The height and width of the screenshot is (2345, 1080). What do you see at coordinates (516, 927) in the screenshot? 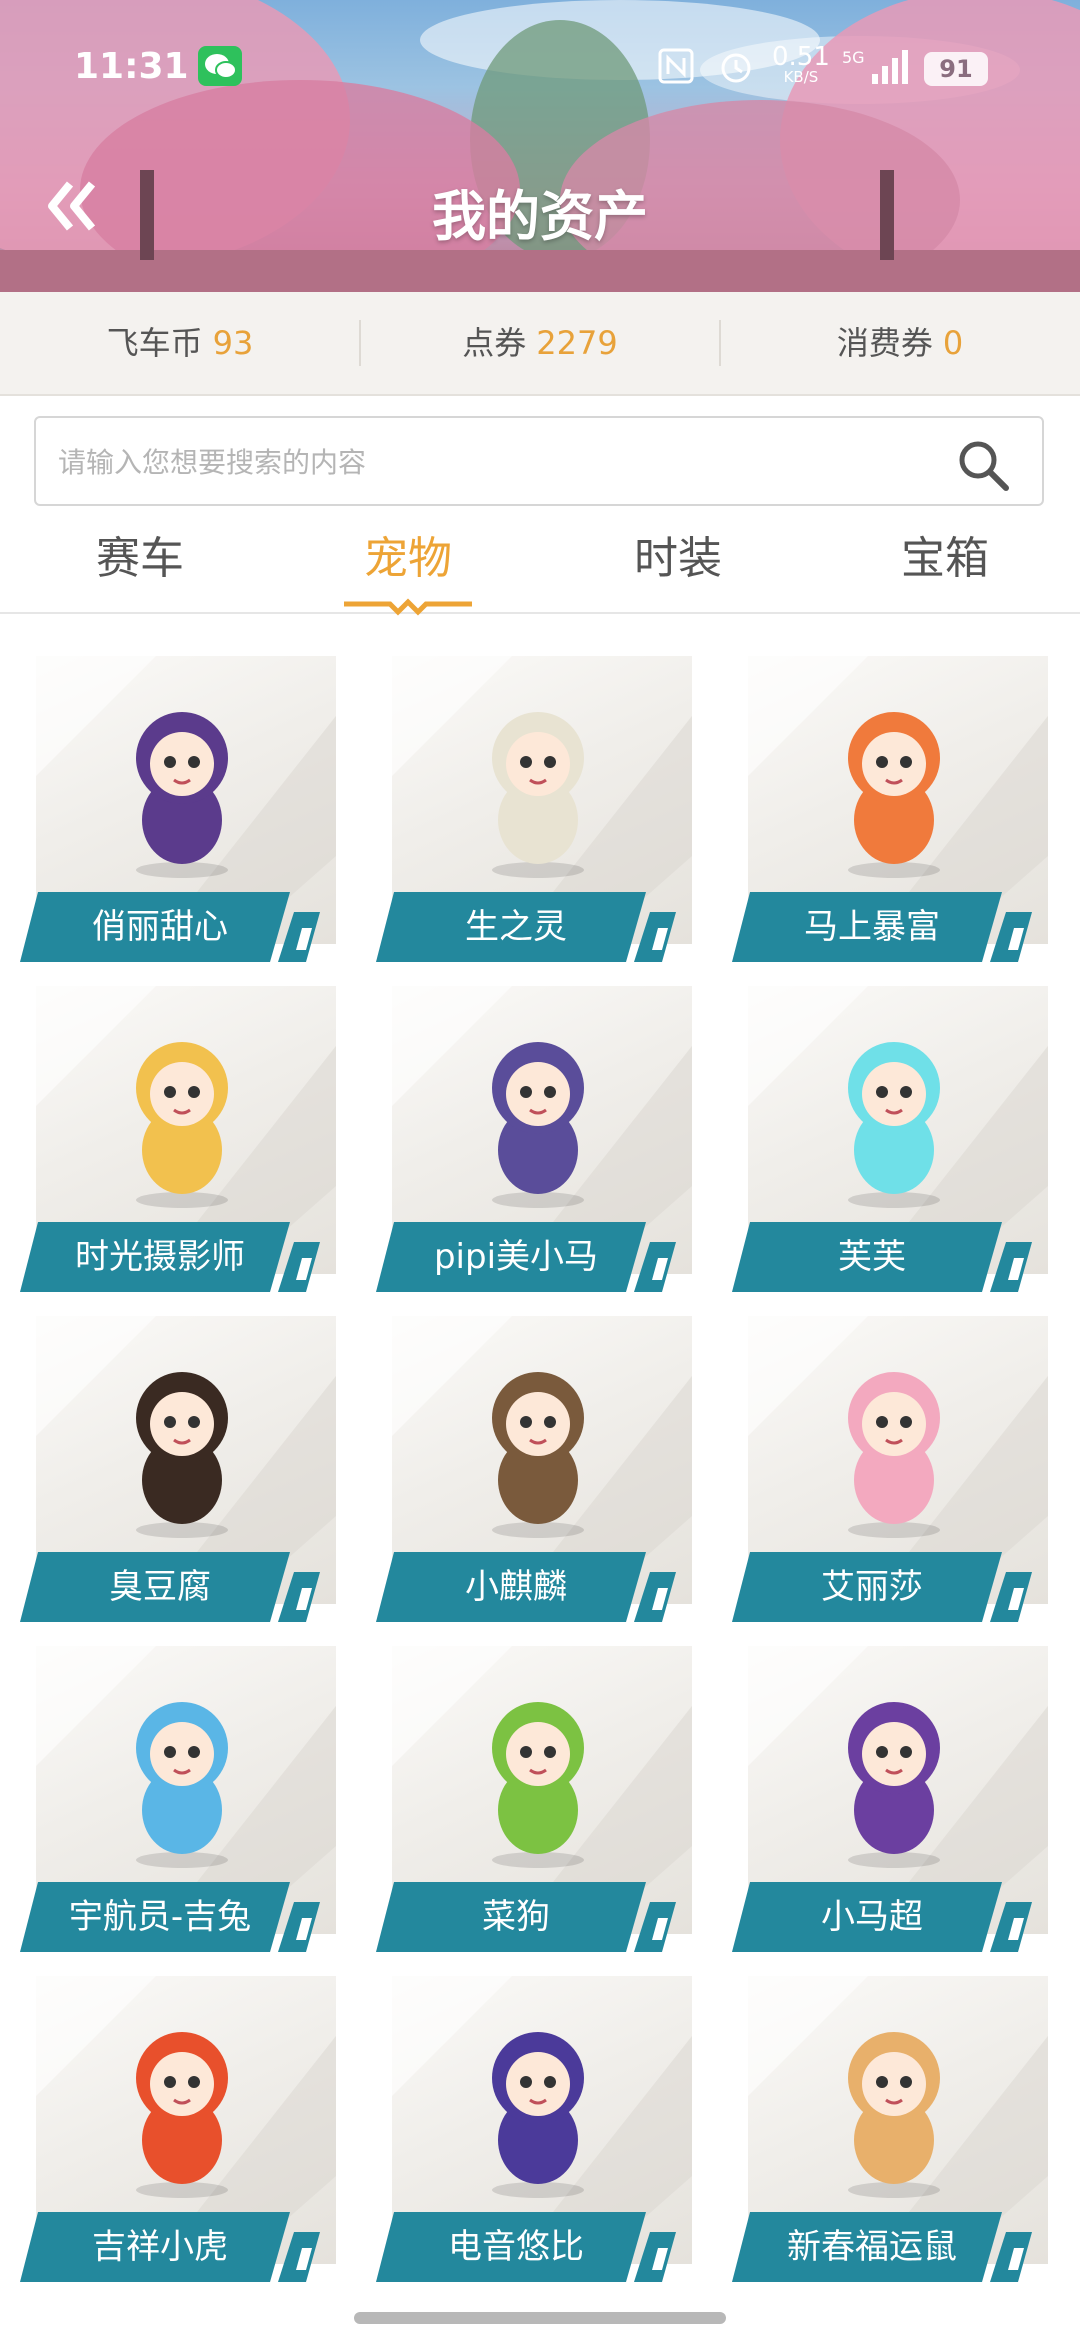
I see `pet-name: 生之灵` at bounding box center [516, 927].